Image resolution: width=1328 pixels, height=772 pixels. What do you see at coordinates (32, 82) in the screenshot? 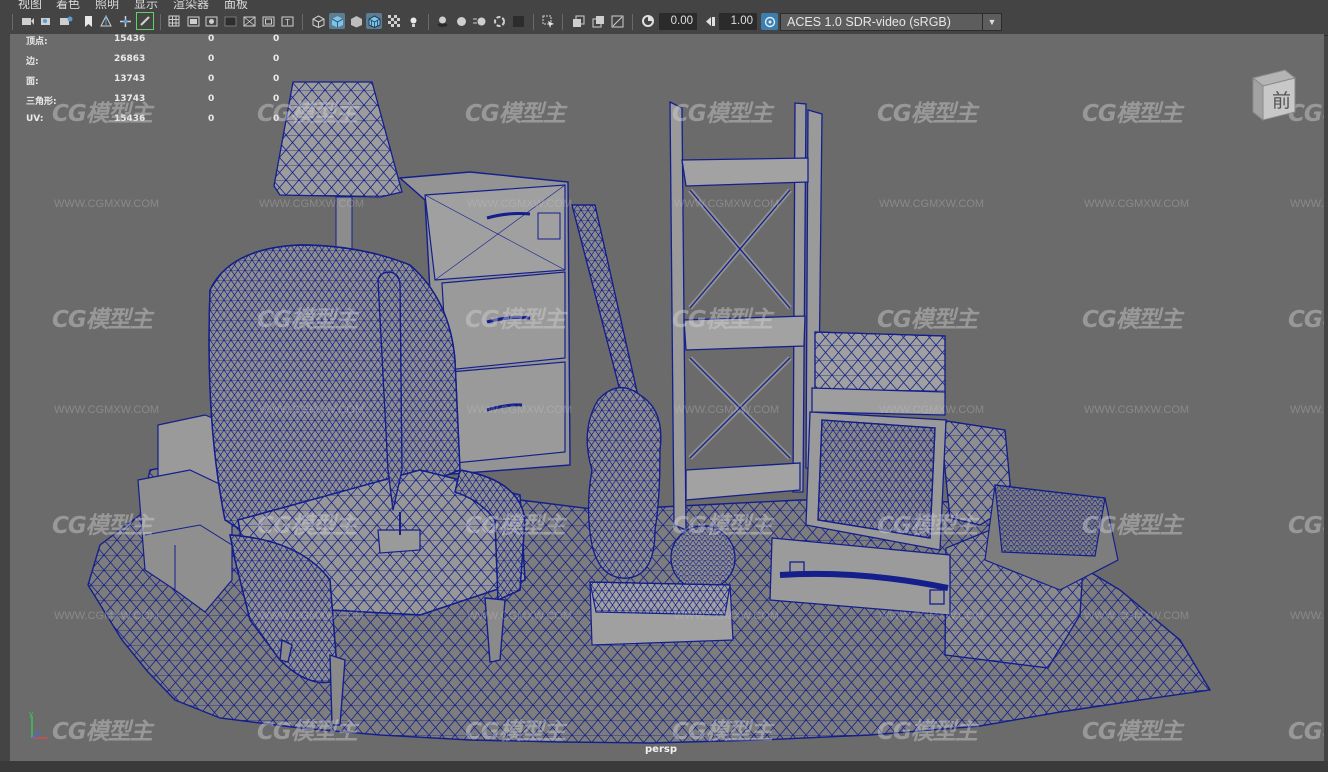
I see `hud-label: 面:` at bounding box center [32, 82].